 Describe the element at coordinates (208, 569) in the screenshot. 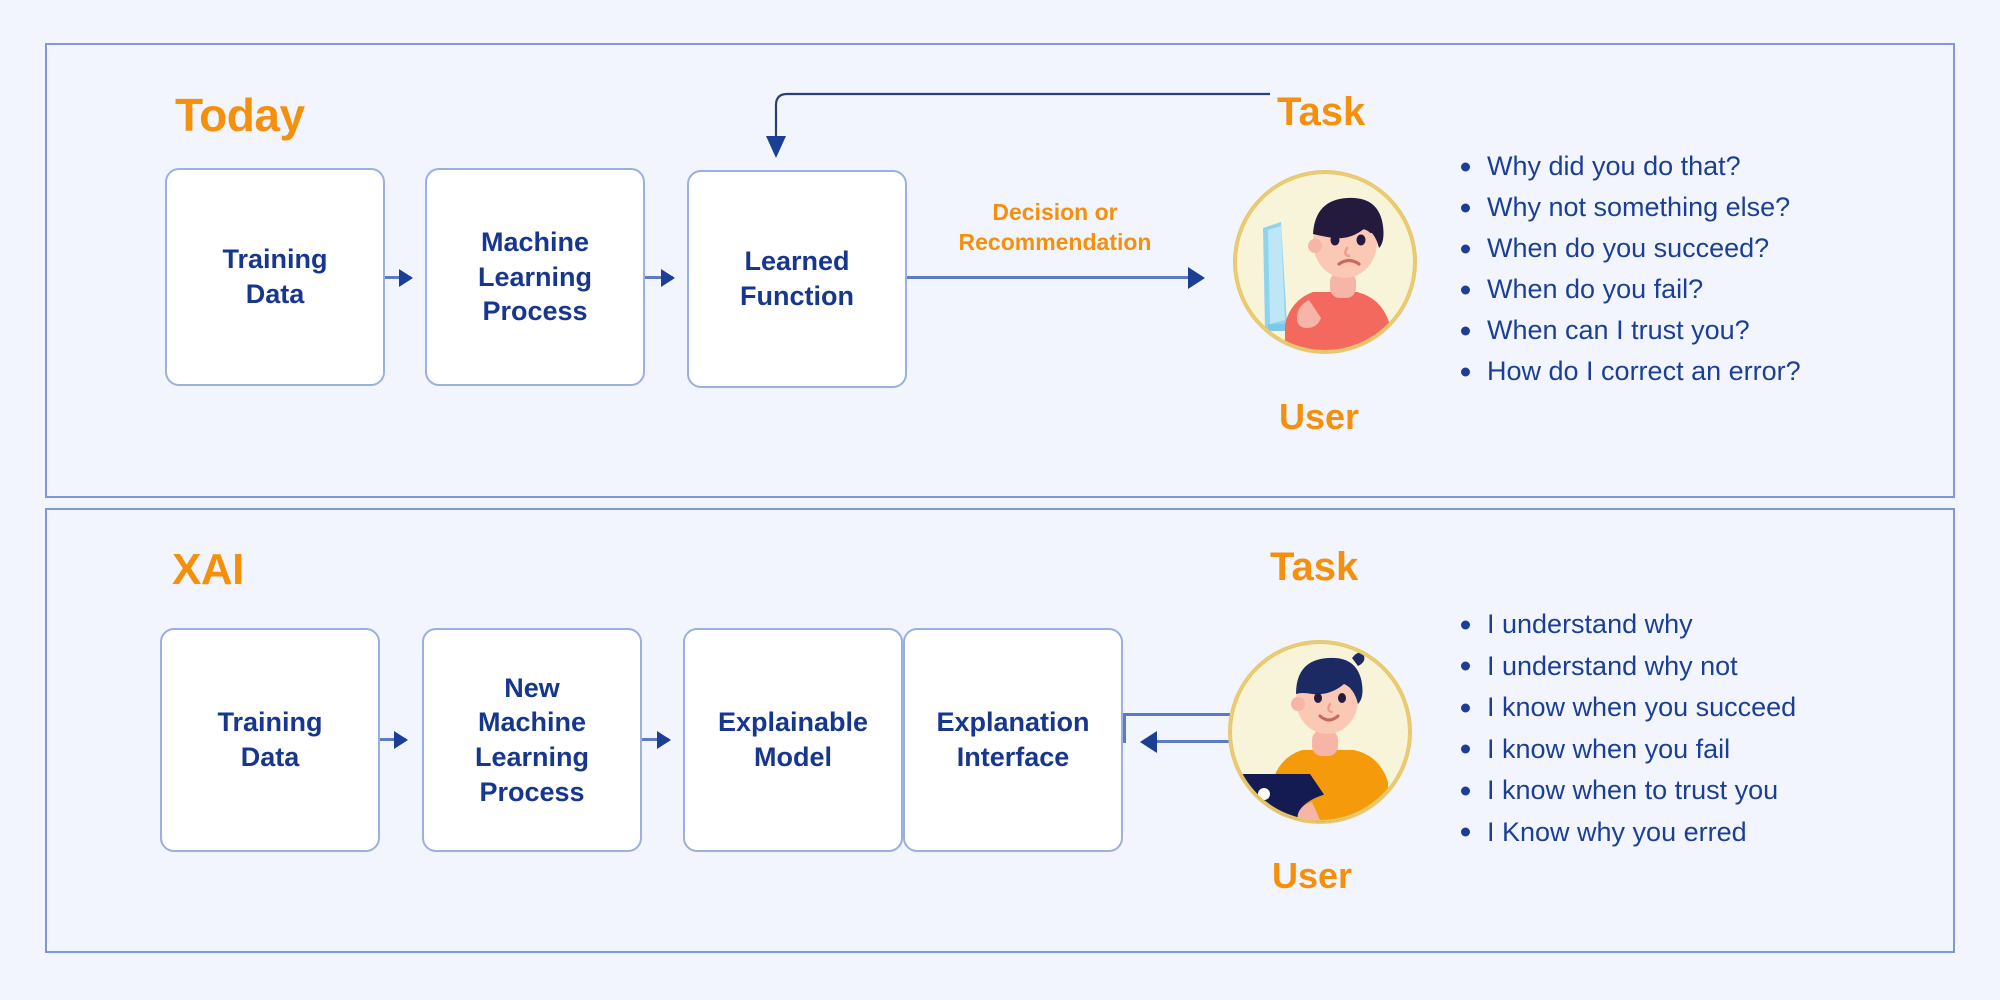

I see `panel-title-xai: XAI` at that location.